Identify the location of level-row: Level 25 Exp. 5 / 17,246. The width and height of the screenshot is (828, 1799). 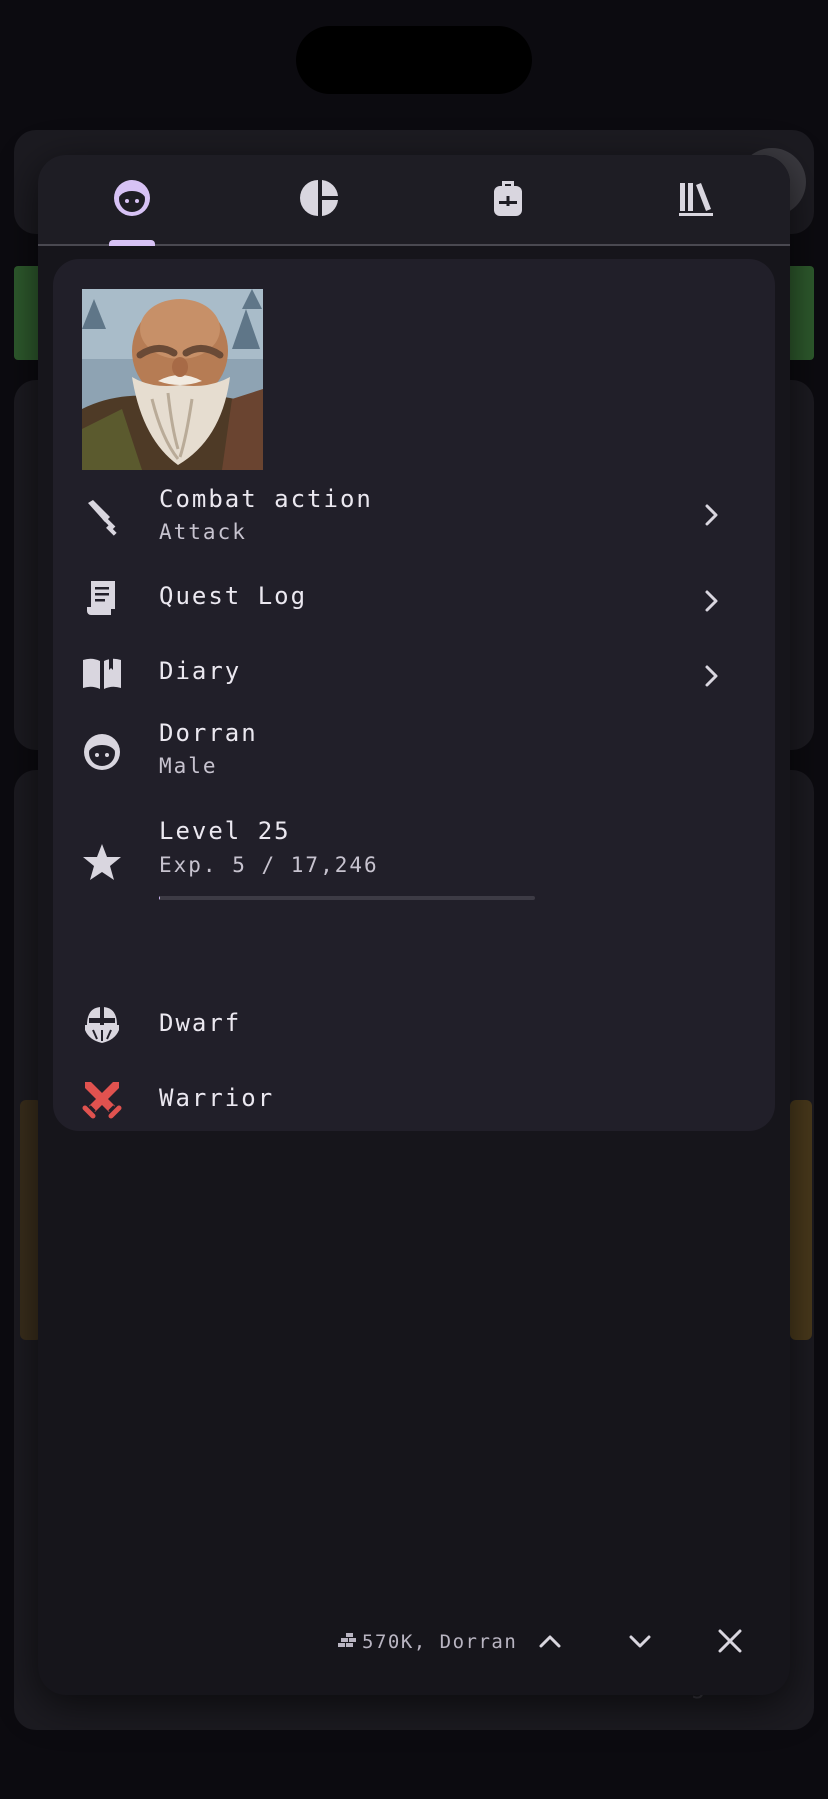
(414, 867).